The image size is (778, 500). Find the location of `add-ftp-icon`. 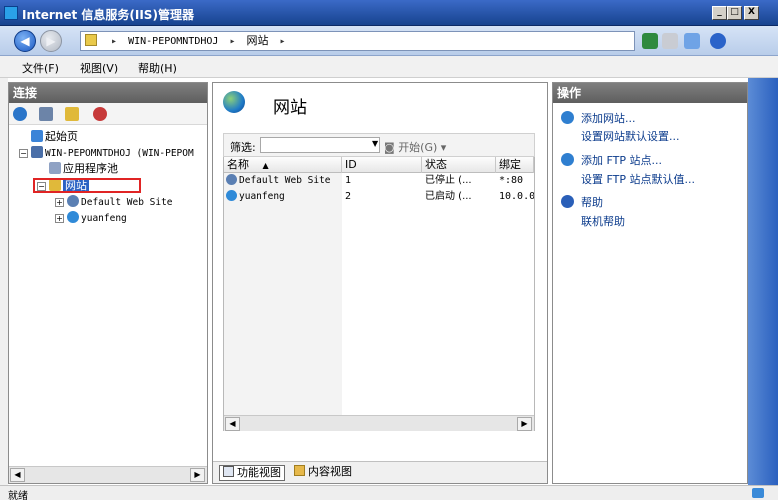

add-ftp-icon is located at coordinates (567, 159).